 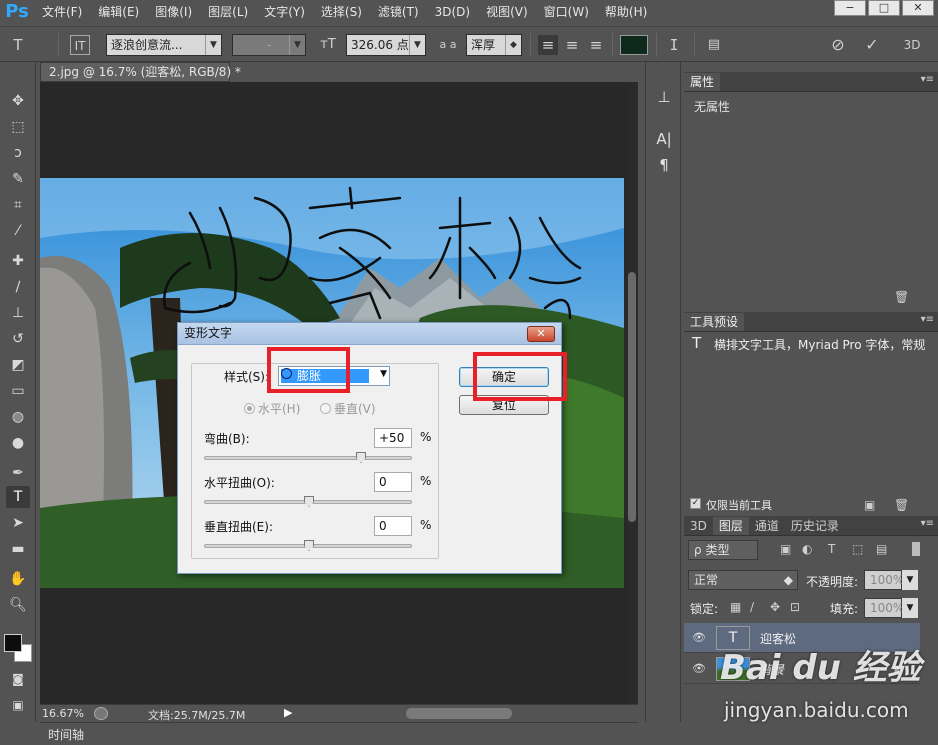 What do you see at coordinates (393, 482) in the screenshot?
I see `horizontal-distortion-input: 0` at bounding box center [393, 482].